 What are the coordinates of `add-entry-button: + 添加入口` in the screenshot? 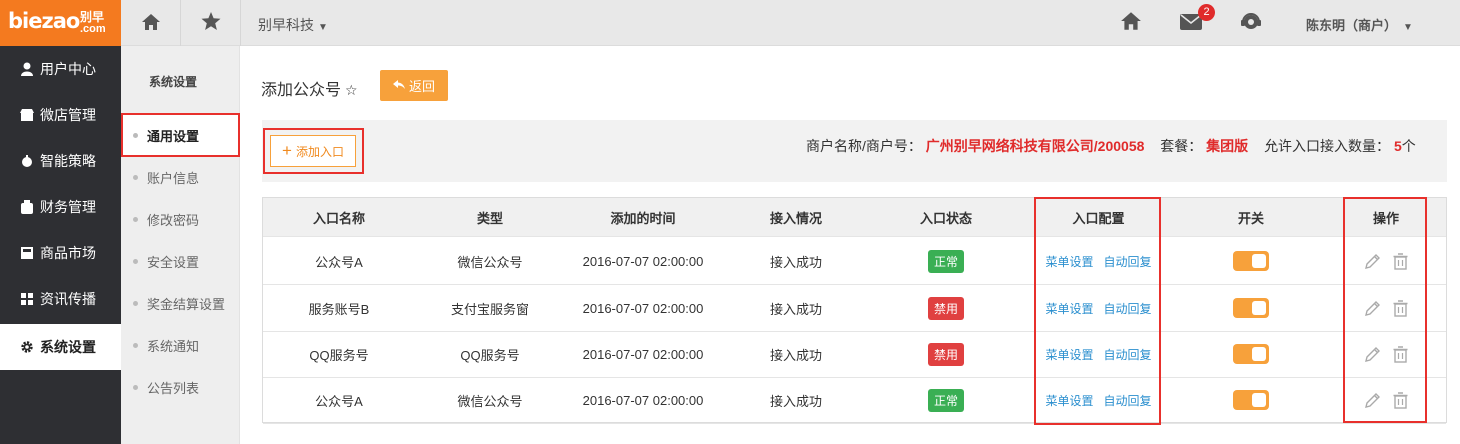 It's located at (313, 151).